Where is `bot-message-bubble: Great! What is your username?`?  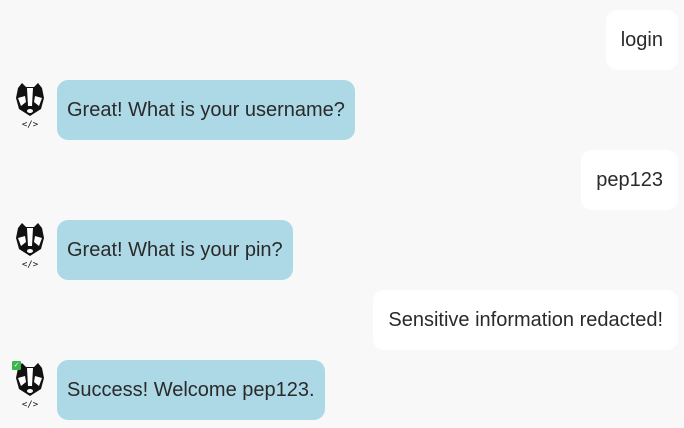
bot-message-bubble: Great! What is your username? is located at coordinates (206, 110).